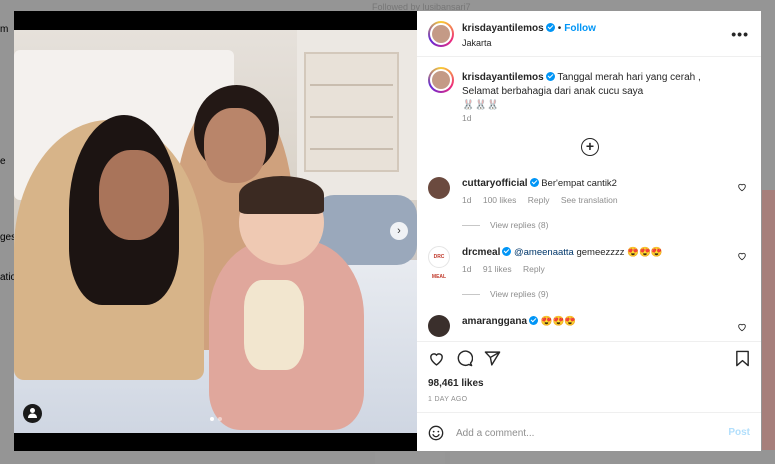 The height and width of the screenshot is (464, 775). I want to click on comment-meta: 1d 100 likes Reply See translation, so click(544, 200).